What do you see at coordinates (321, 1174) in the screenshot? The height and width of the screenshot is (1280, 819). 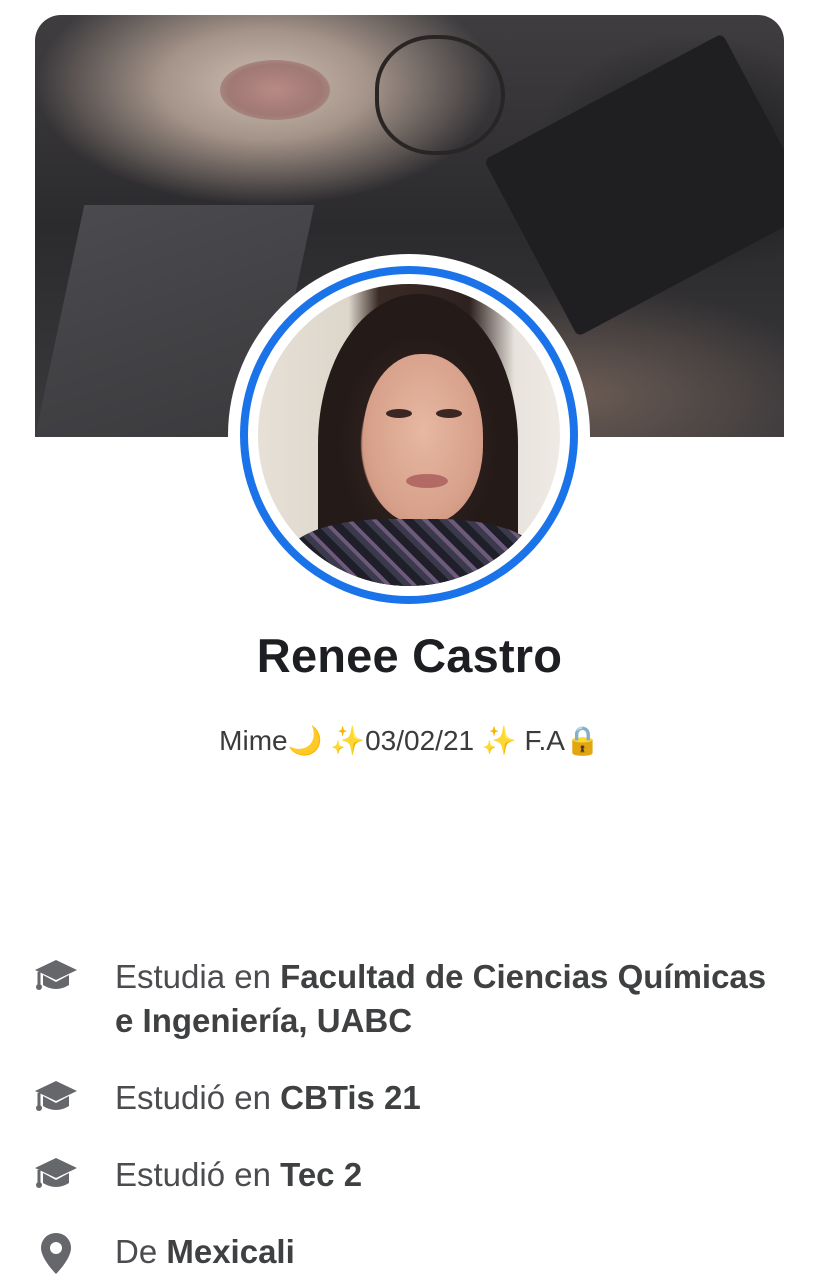 I see `detail-value-link: Tec 2` at bounding box center [321, 1174].